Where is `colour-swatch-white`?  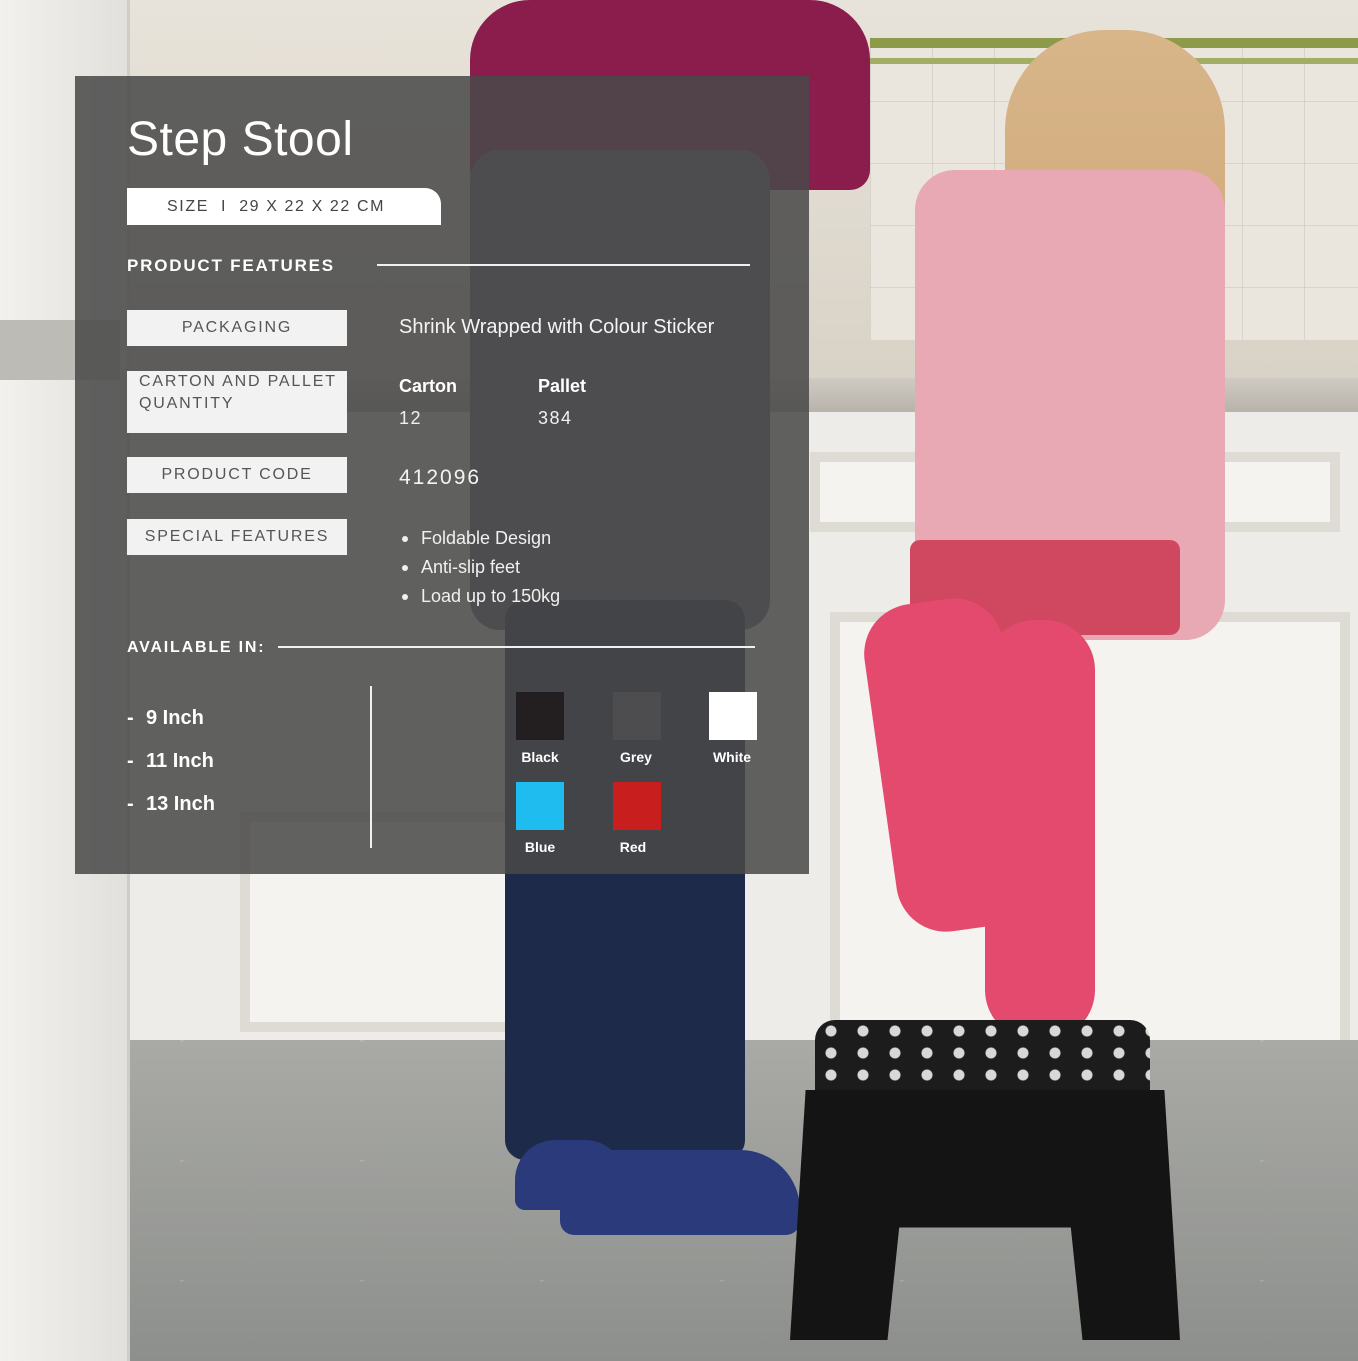
colour-swatch-white is located at coordinates (733, 716).